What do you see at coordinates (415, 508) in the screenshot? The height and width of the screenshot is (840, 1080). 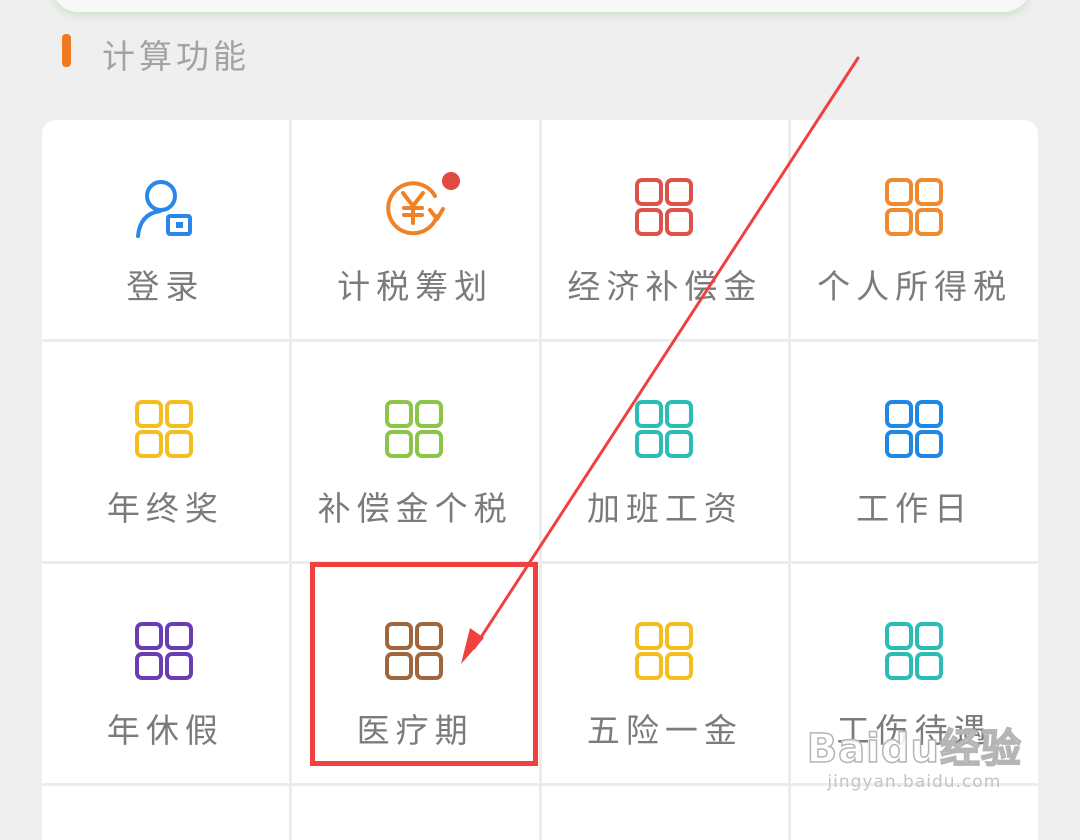 I see `grid-item-label: 补偿金个税` at bounding box center [415, 508].